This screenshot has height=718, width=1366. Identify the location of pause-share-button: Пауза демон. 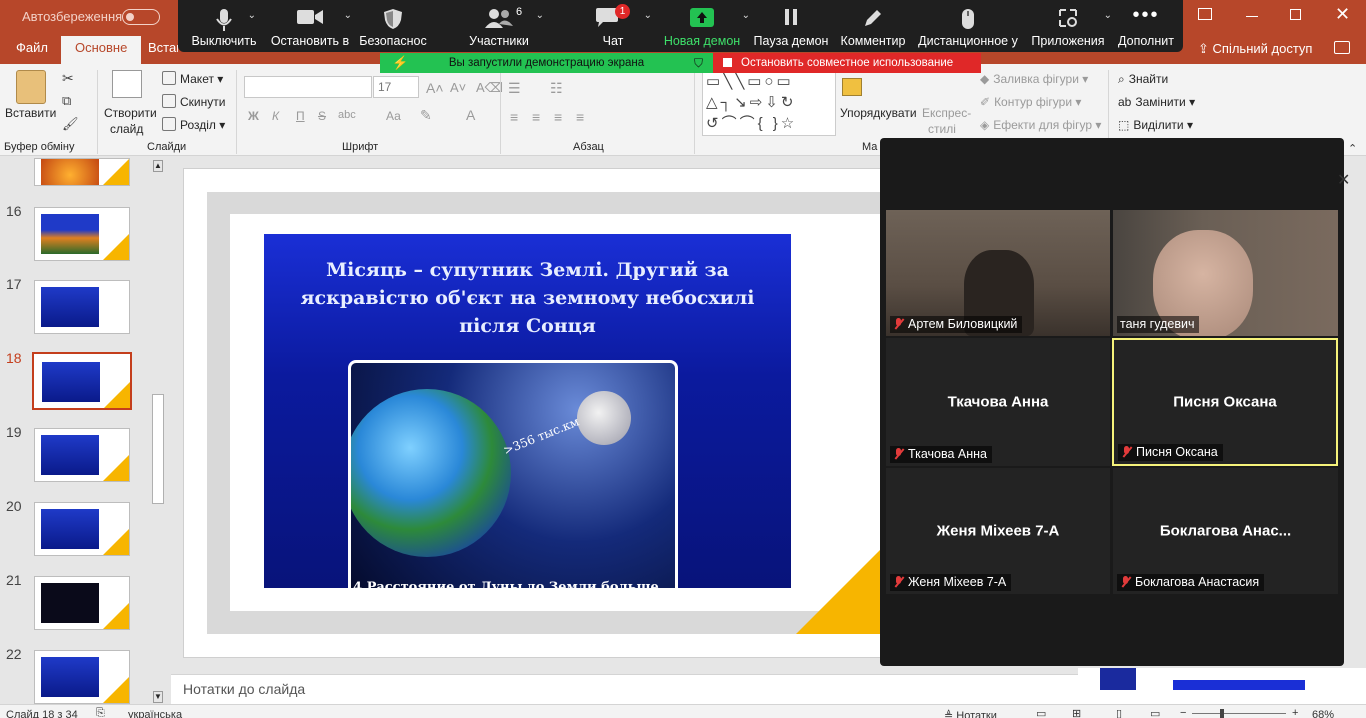
(791, 26).